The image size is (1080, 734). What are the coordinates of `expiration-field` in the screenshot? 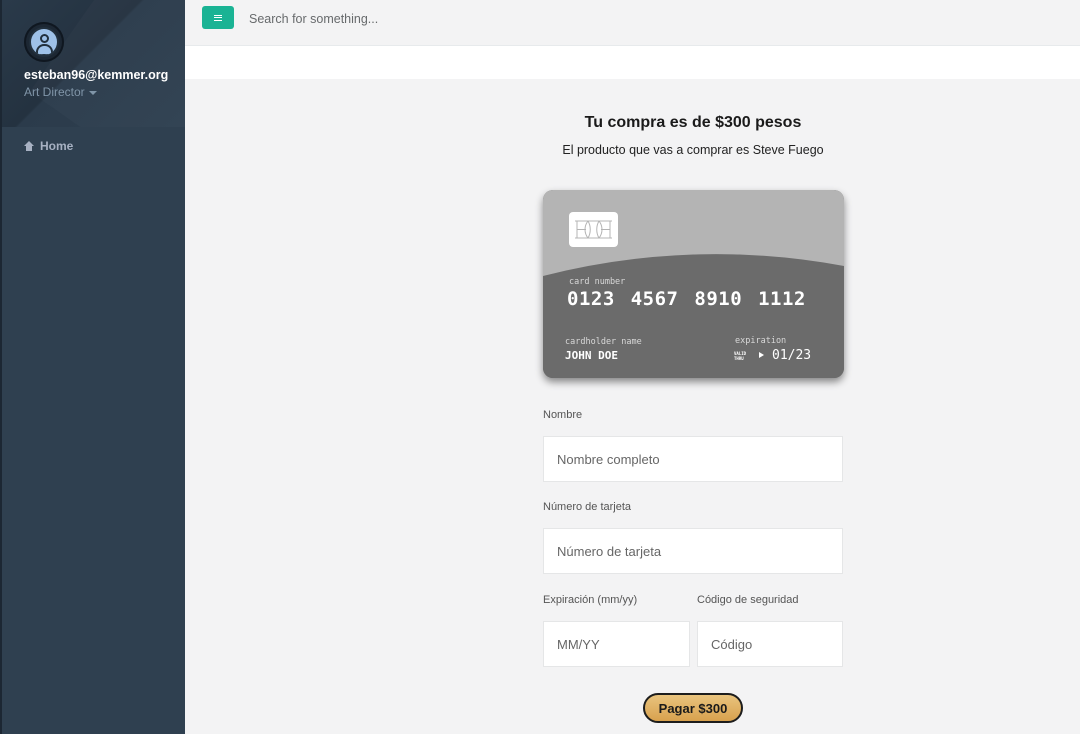 It's located at (616, 644).